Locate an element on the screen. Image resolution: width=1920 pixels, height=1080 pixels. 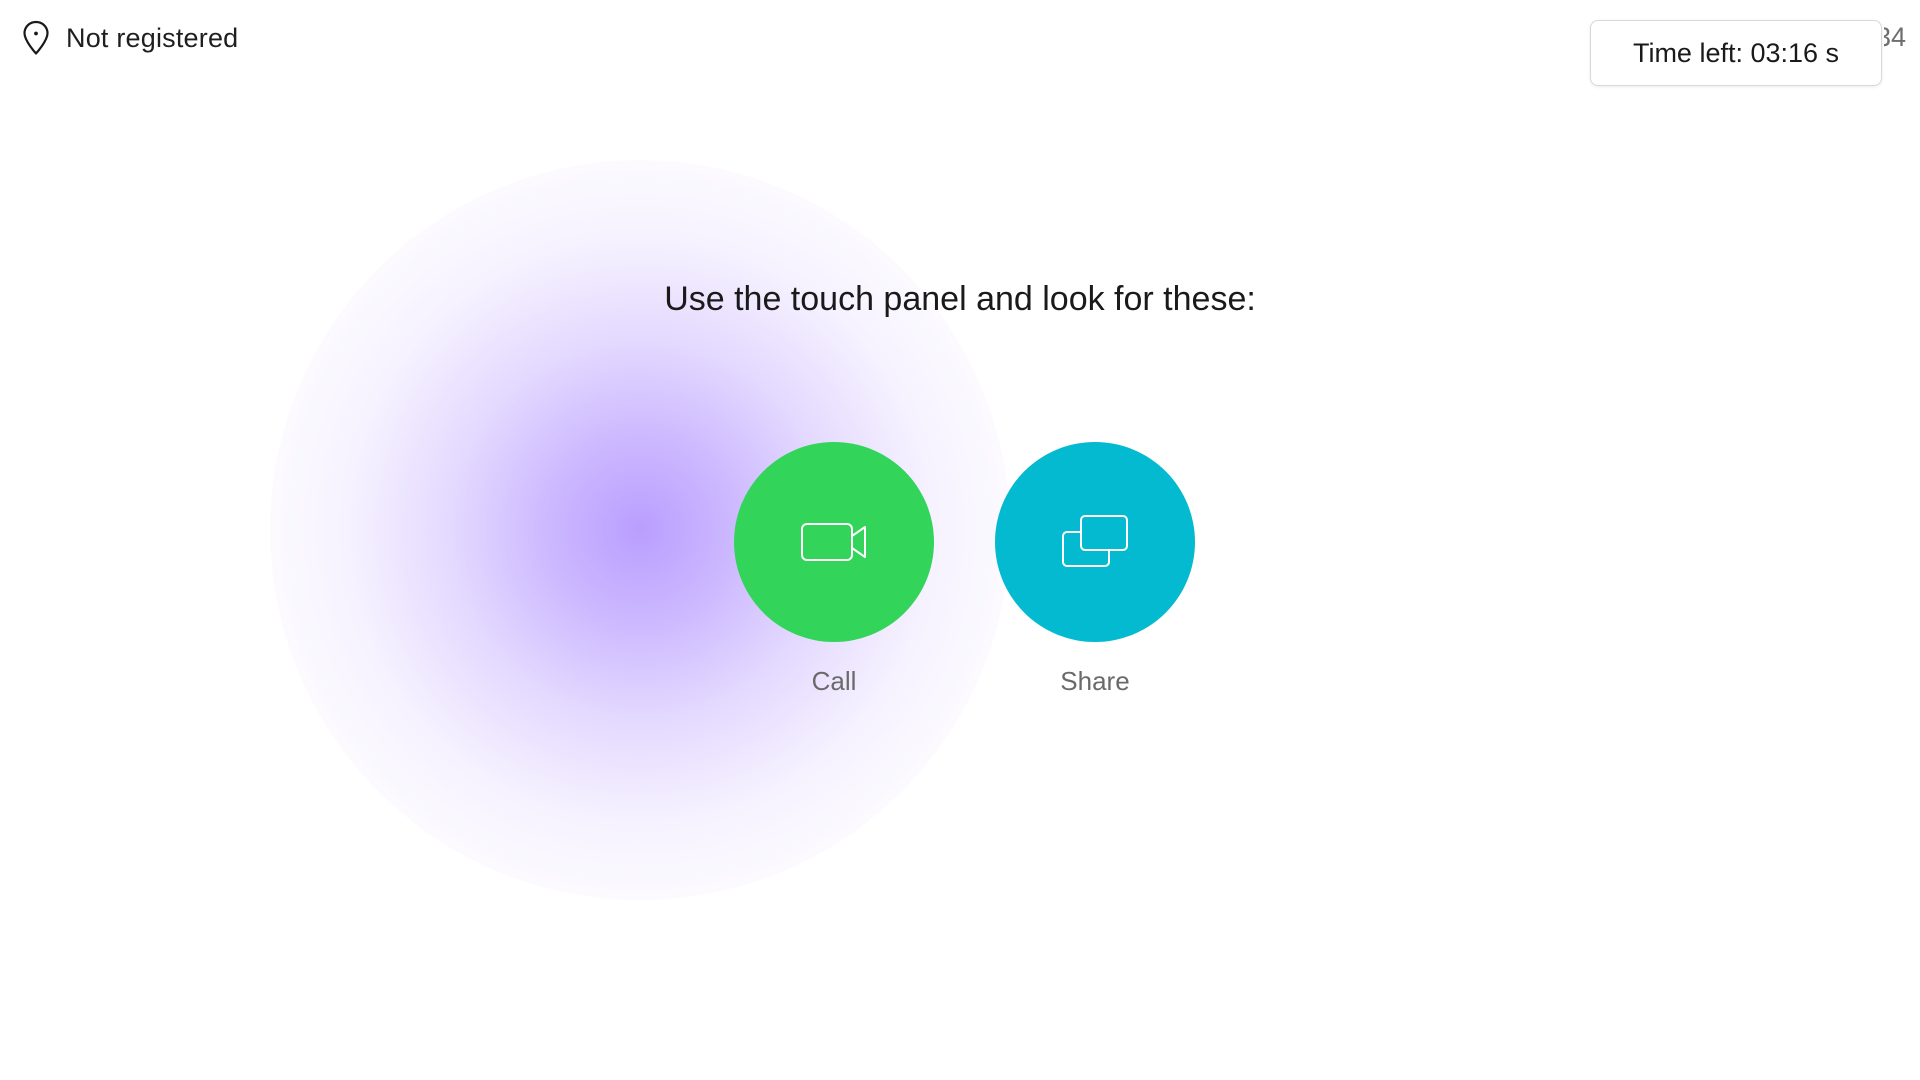
call-action: Call is located at coordinates (834, 569).